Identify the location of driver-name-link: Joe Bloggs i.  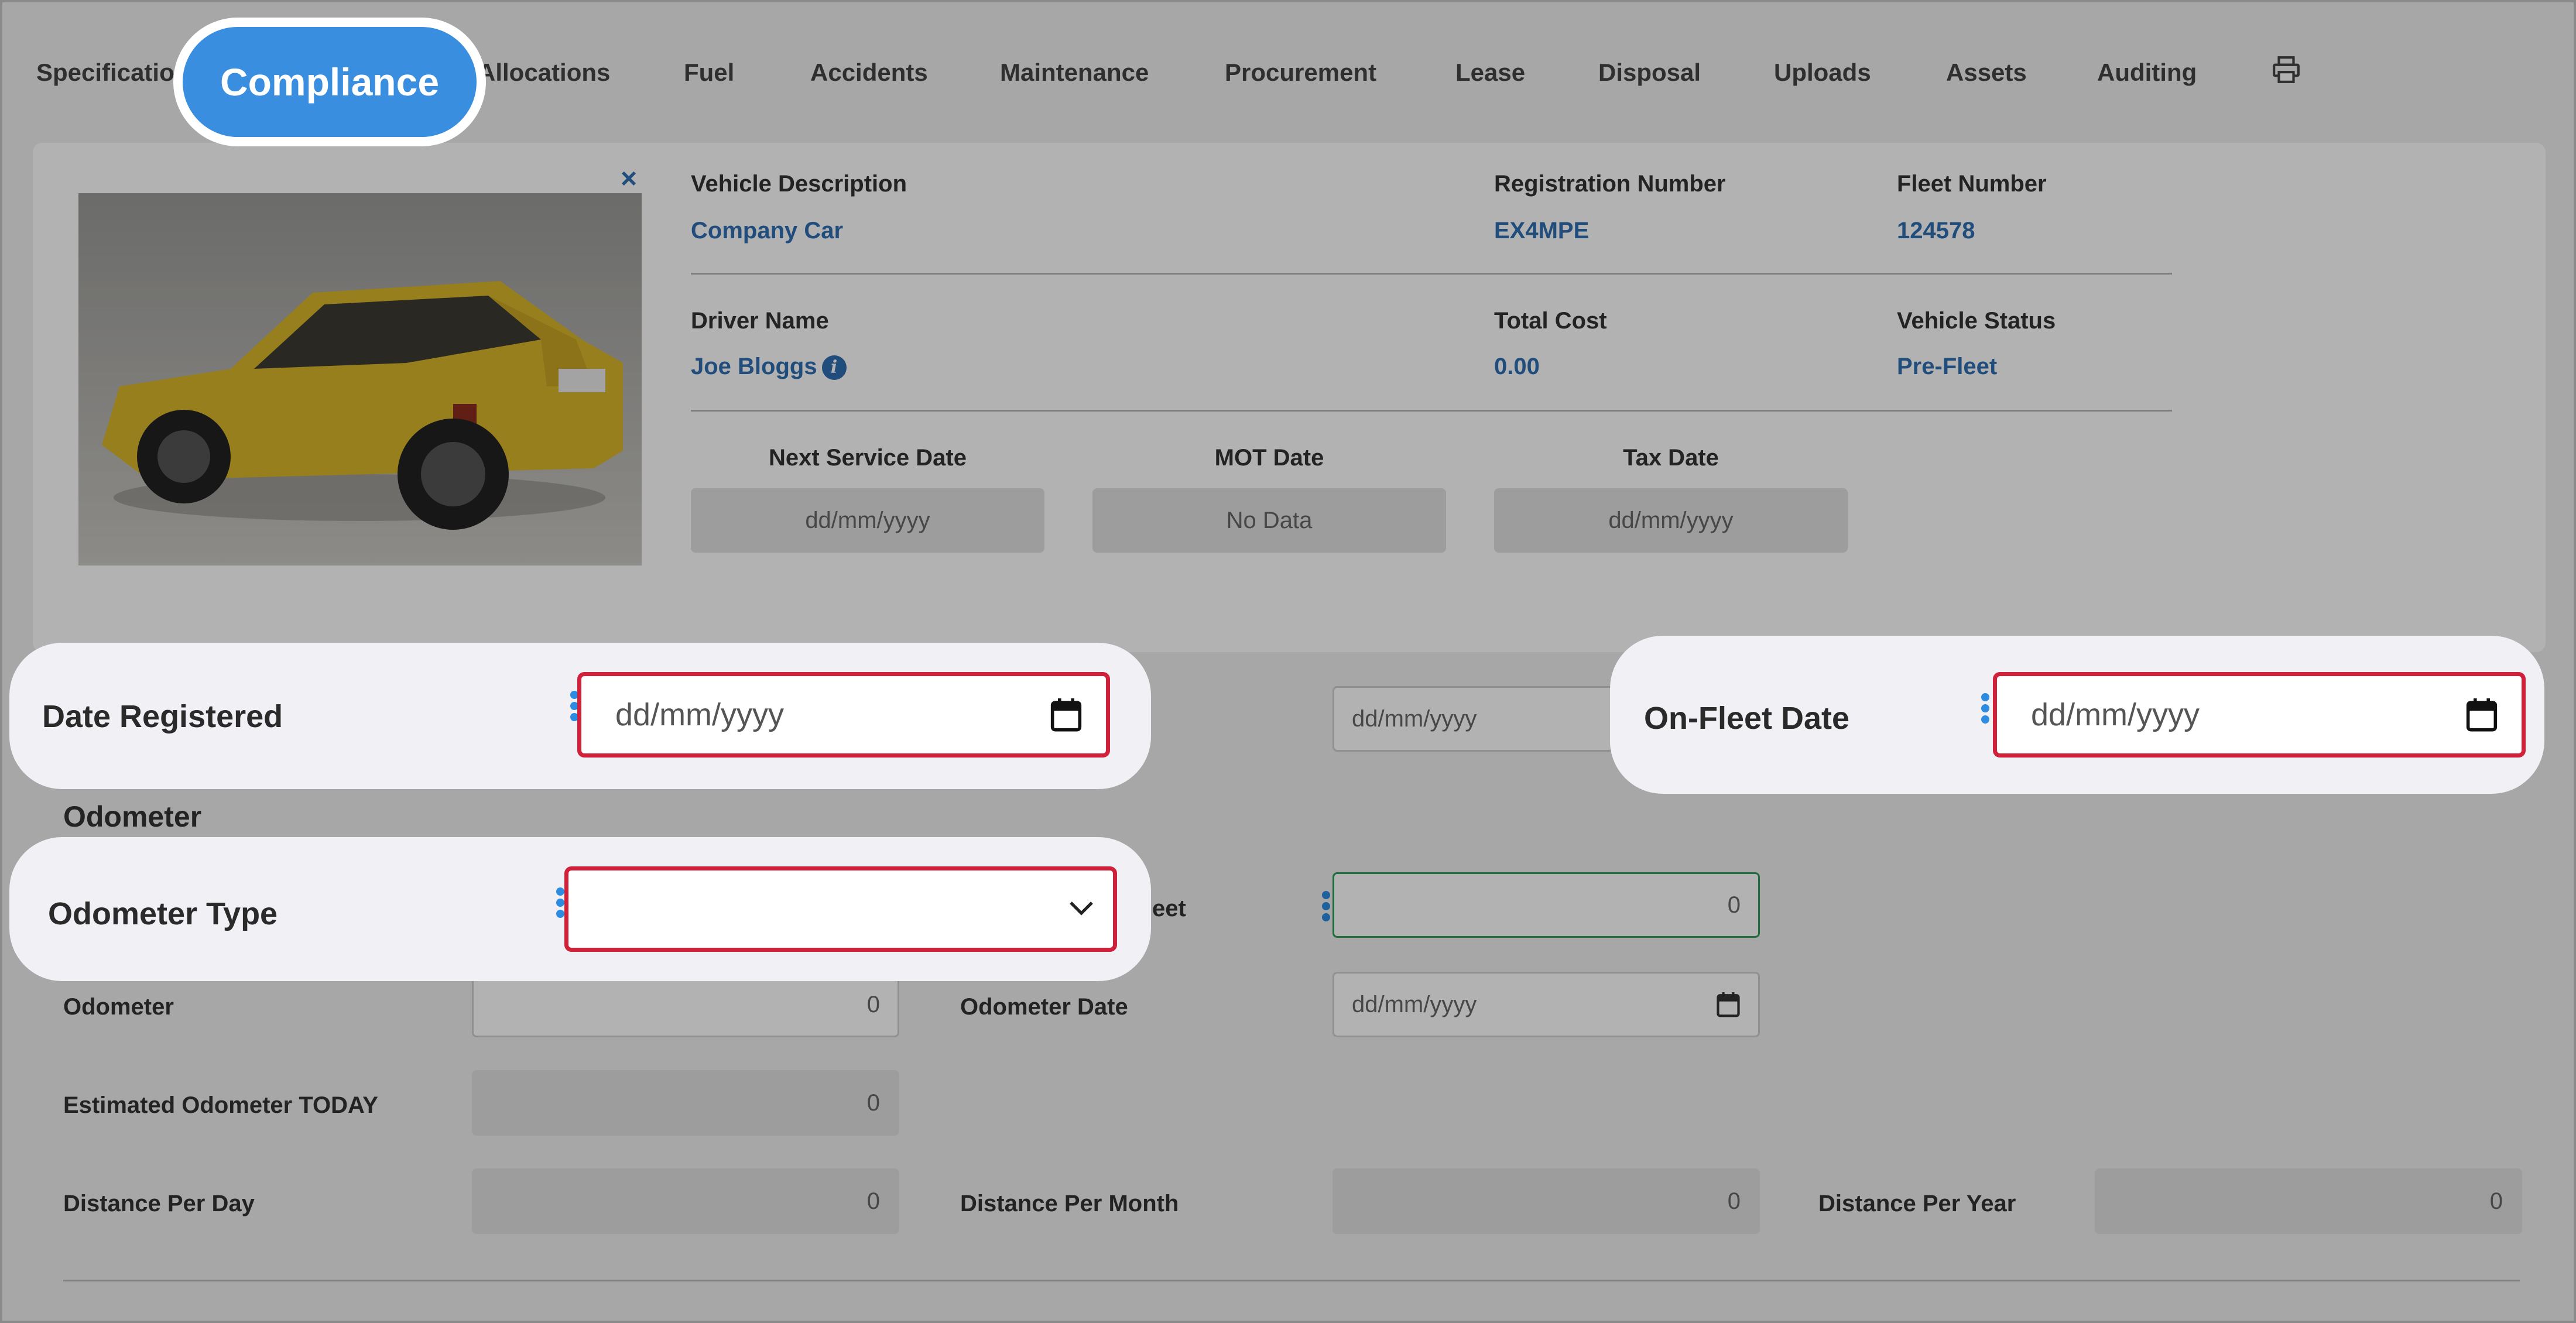
(769, 367).